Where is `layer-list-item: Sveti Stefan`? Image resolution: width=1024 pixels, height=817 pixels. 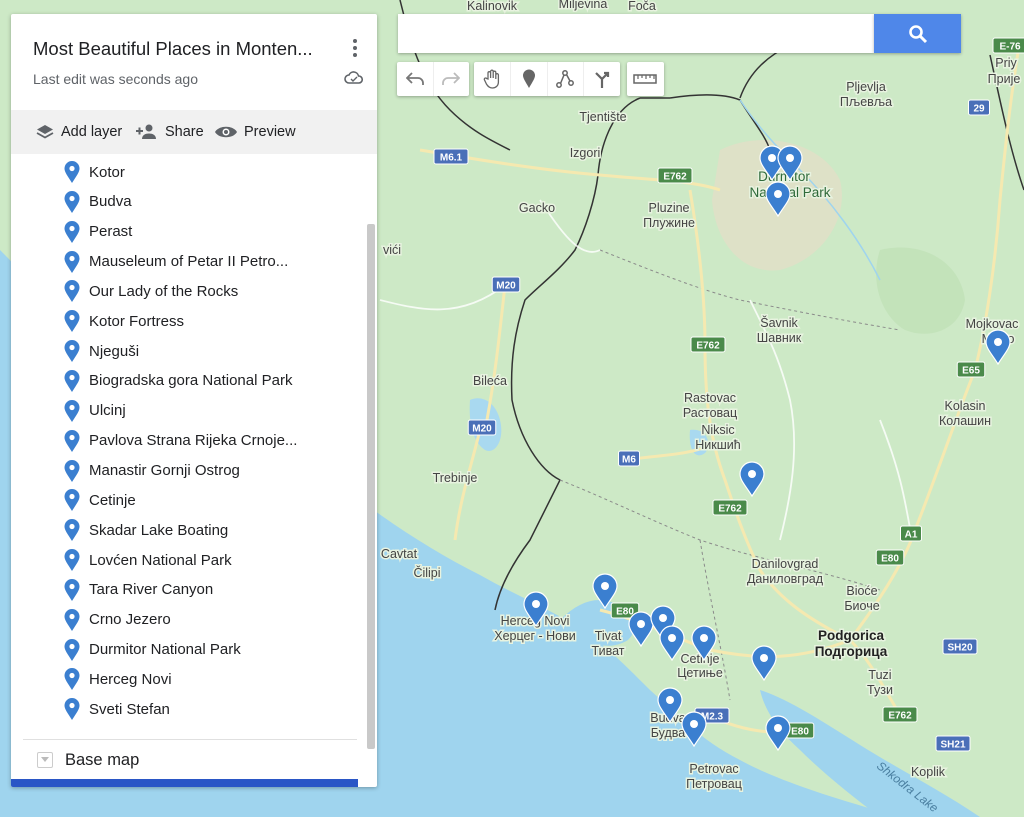 layer-list-item: Sveti Stefan is located at coordinates (116, 709).